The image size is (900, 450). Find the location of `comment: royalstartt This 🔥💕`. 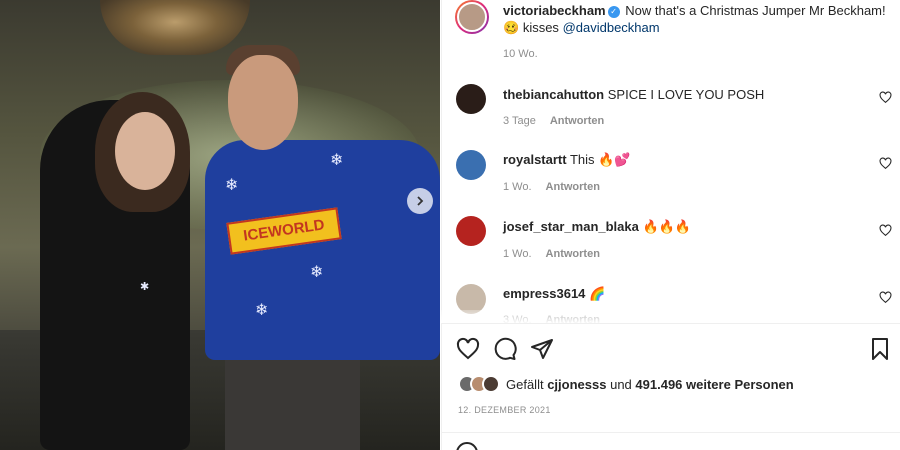

comment: royalstartt This 🔥💕 is located at coordinates (683, 159).